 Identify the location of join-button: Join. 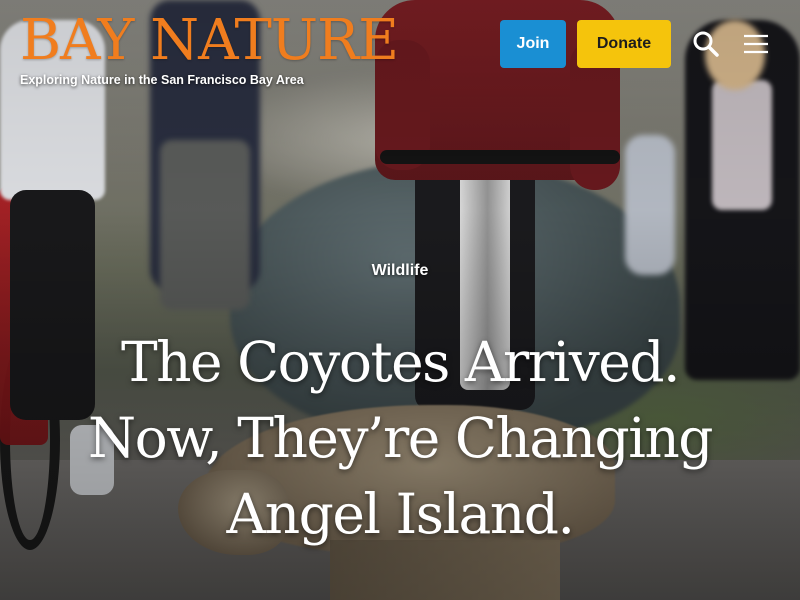
(533, 44).